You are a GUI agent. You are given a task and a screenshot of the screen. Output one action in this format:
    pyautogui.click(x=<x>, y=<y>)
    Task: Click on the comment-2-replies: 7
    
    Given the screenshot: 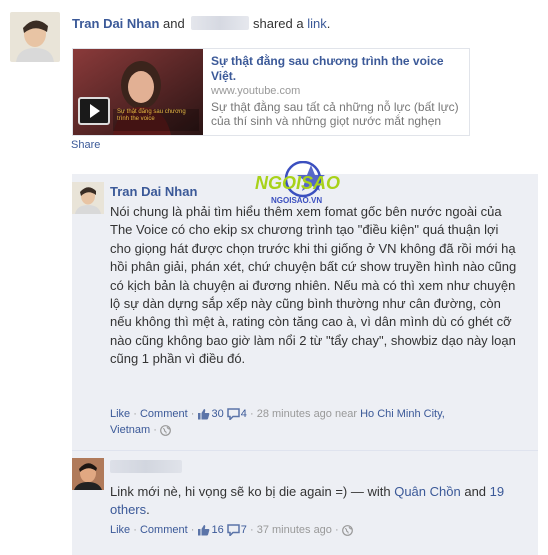 What is the action you would take?
    pyautogui.click(x=237, y=530)
    